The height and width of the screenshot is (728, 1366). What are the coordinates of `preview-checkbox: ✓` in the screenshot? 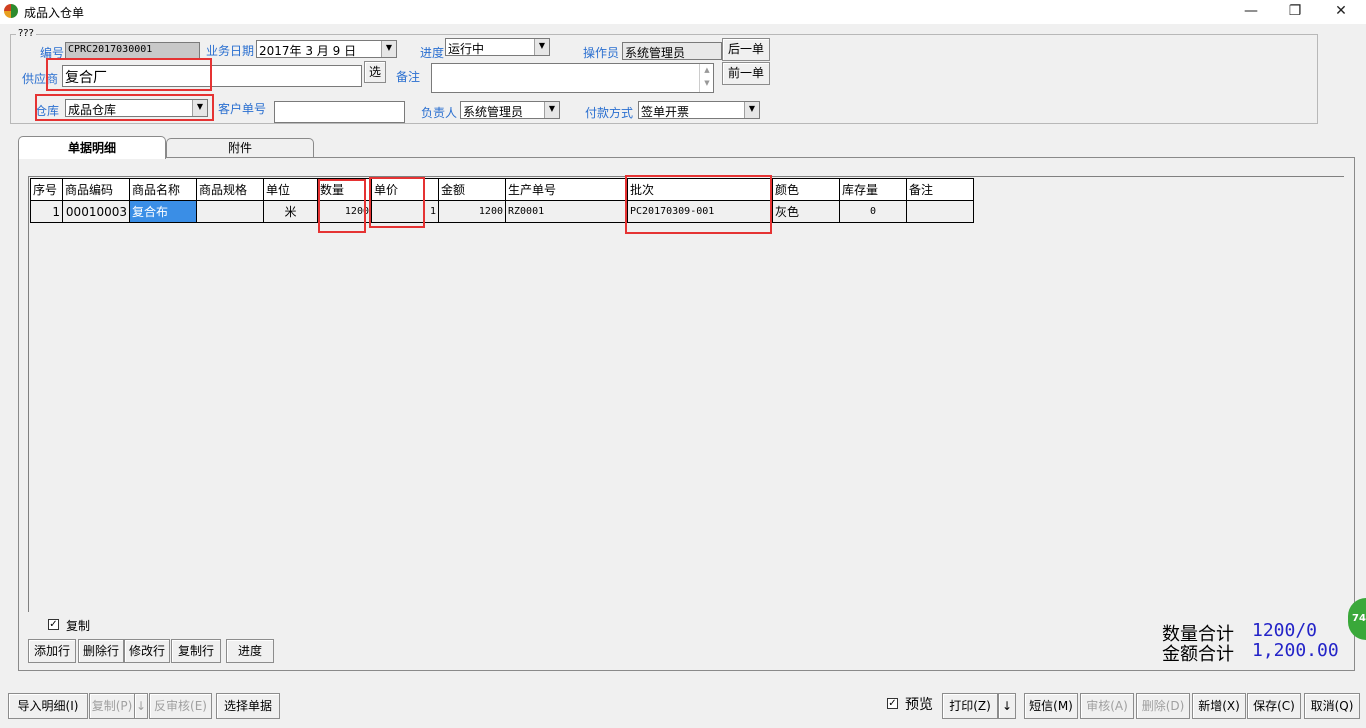 It's located at (892, 703).